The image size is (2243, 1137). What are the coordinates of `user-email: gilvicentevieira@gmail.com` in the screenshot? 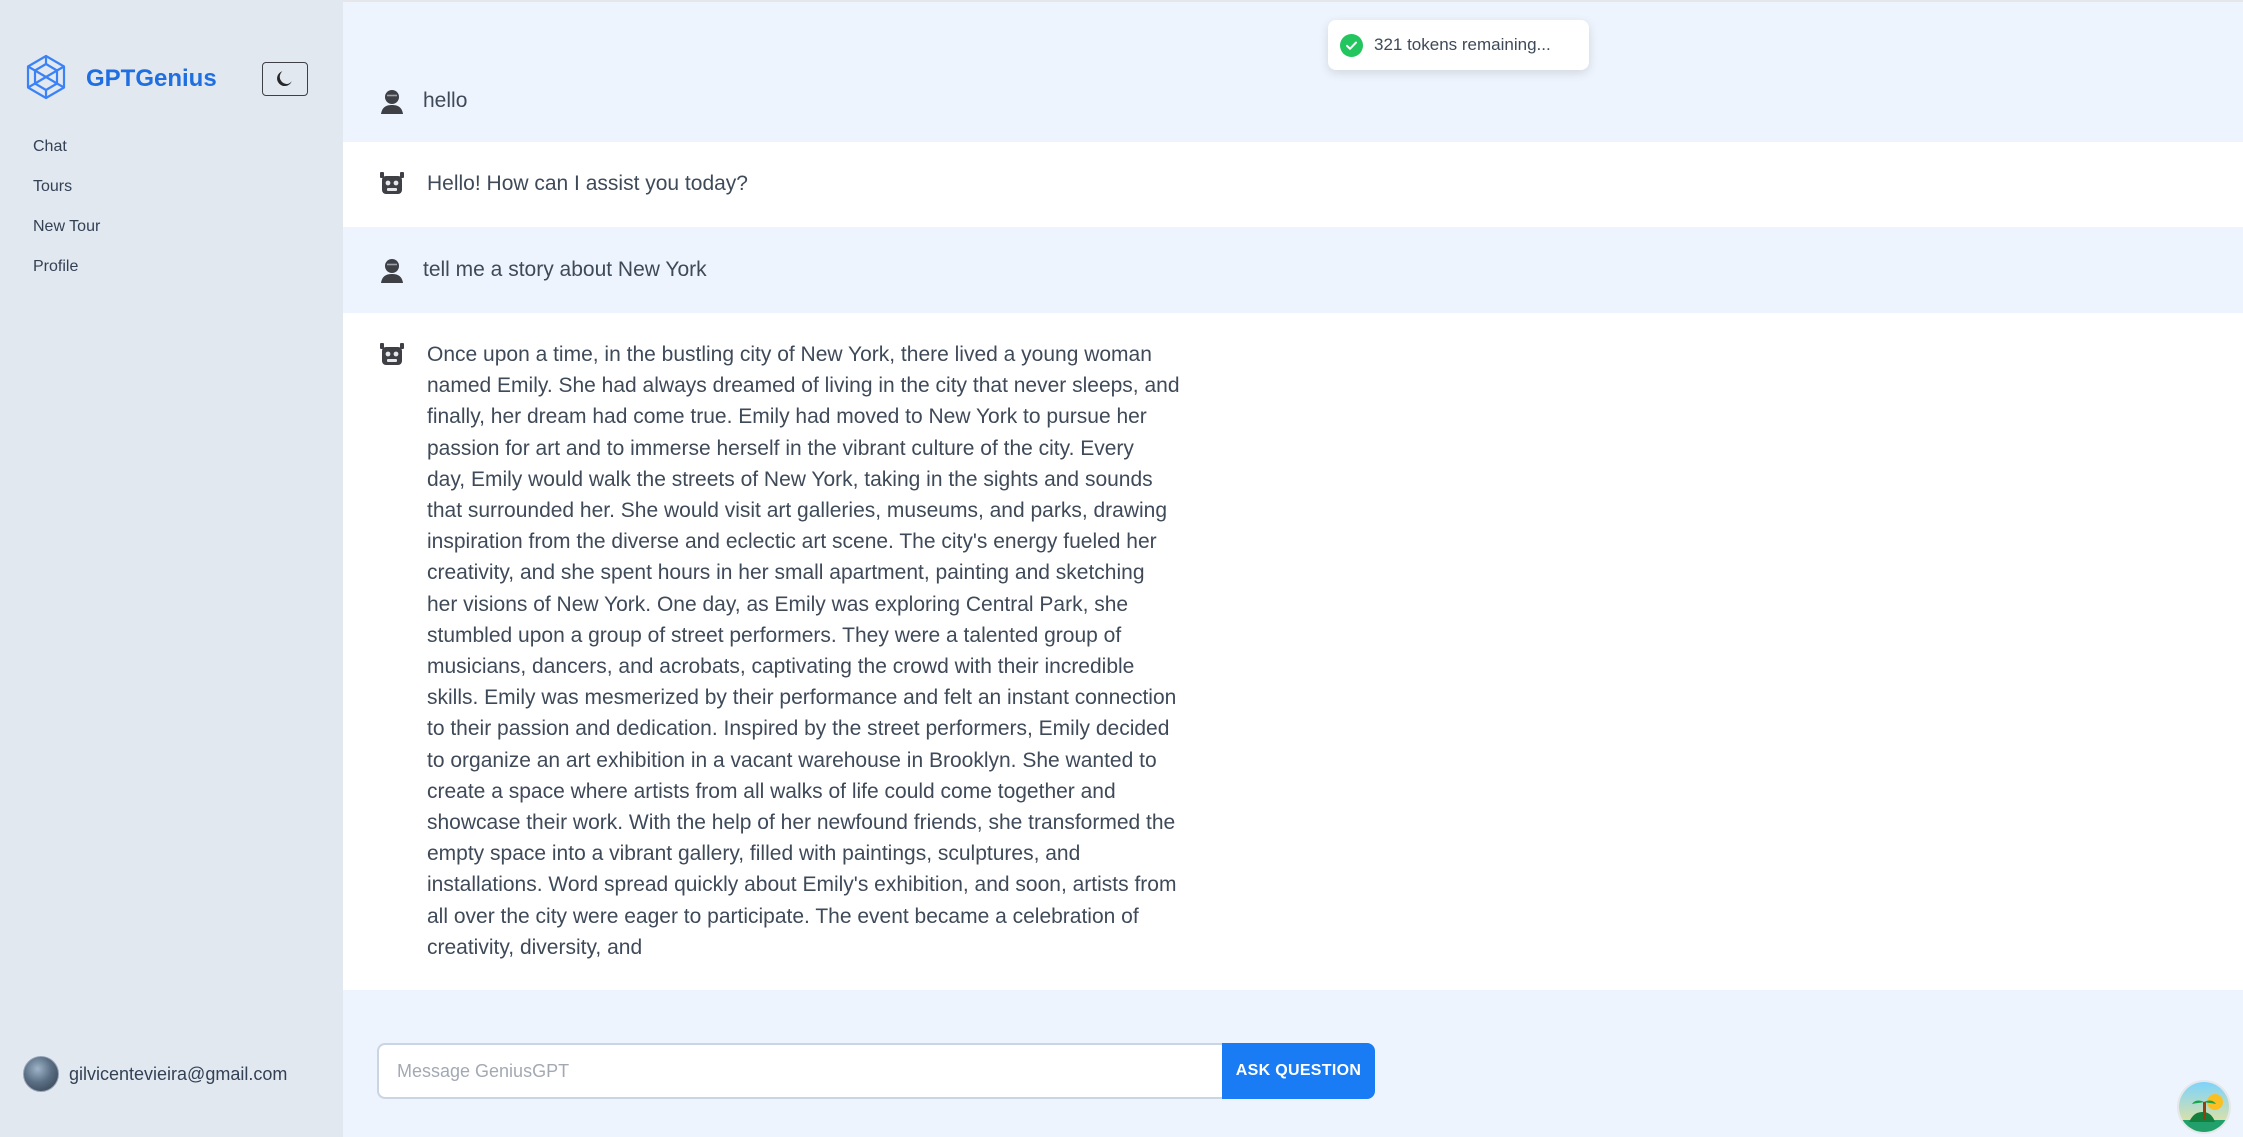 It's located at (178, 1073).